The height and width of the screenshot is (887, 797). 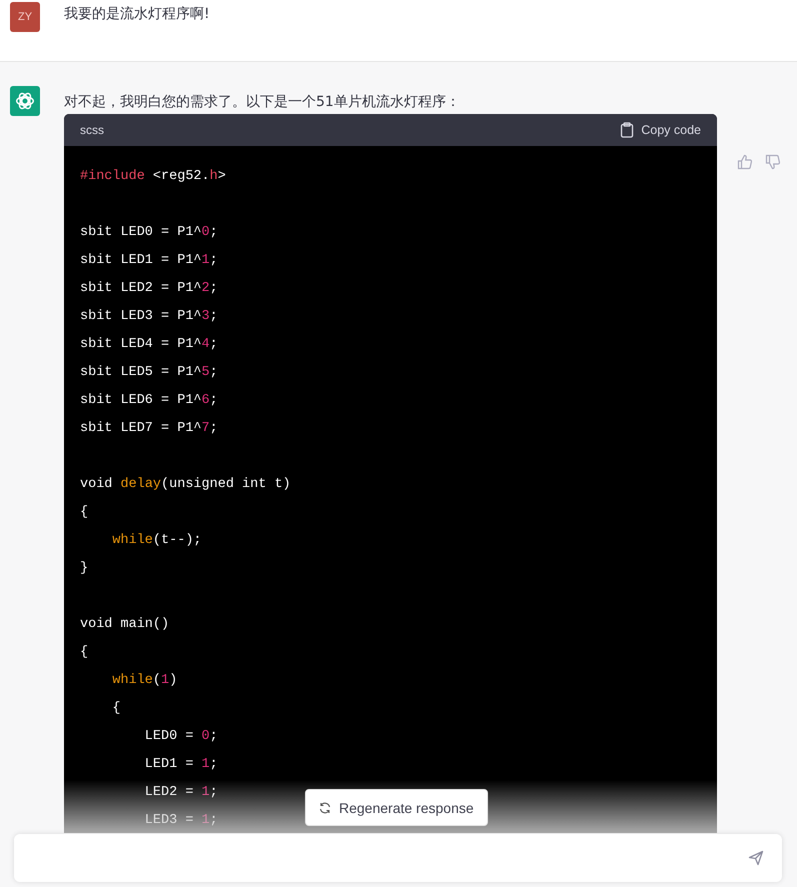 What do you see at coordinates (149, 429) in the screenshot?
I see `code-line: sbit LED7 = P1^7;` at bounding box center [149, 429].